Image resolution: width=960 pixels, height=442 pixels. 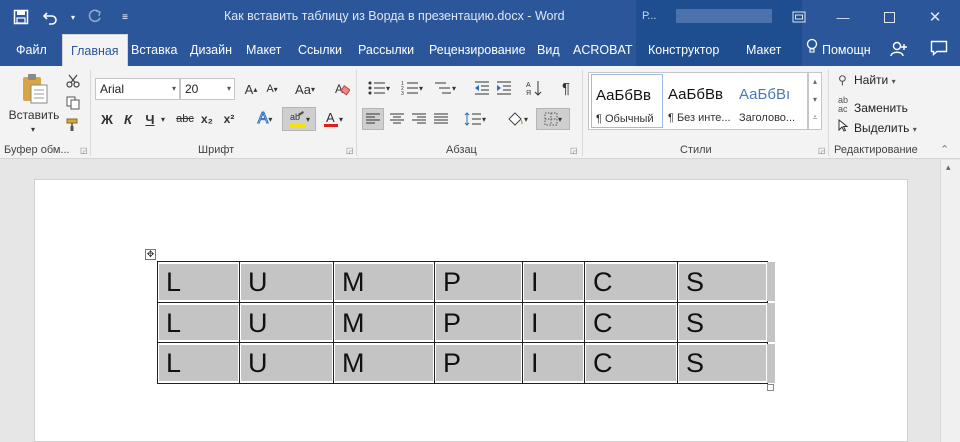 I want to click on styles-launcher-icon: ◲, so click(x=822, y=150).